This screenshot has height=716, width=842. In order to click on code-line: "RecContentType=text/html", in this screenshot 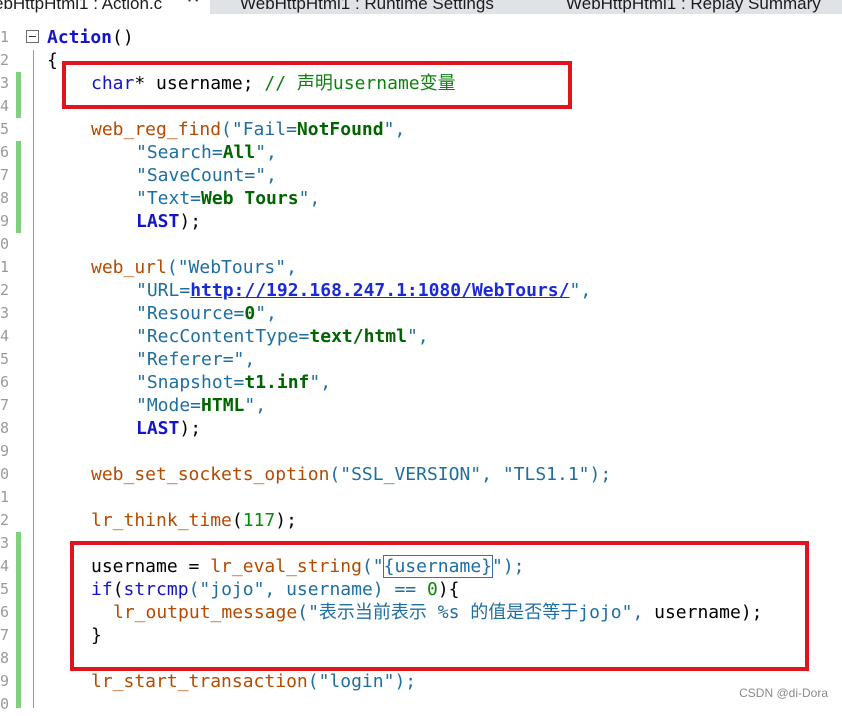, I will do `click(282, 336)`.